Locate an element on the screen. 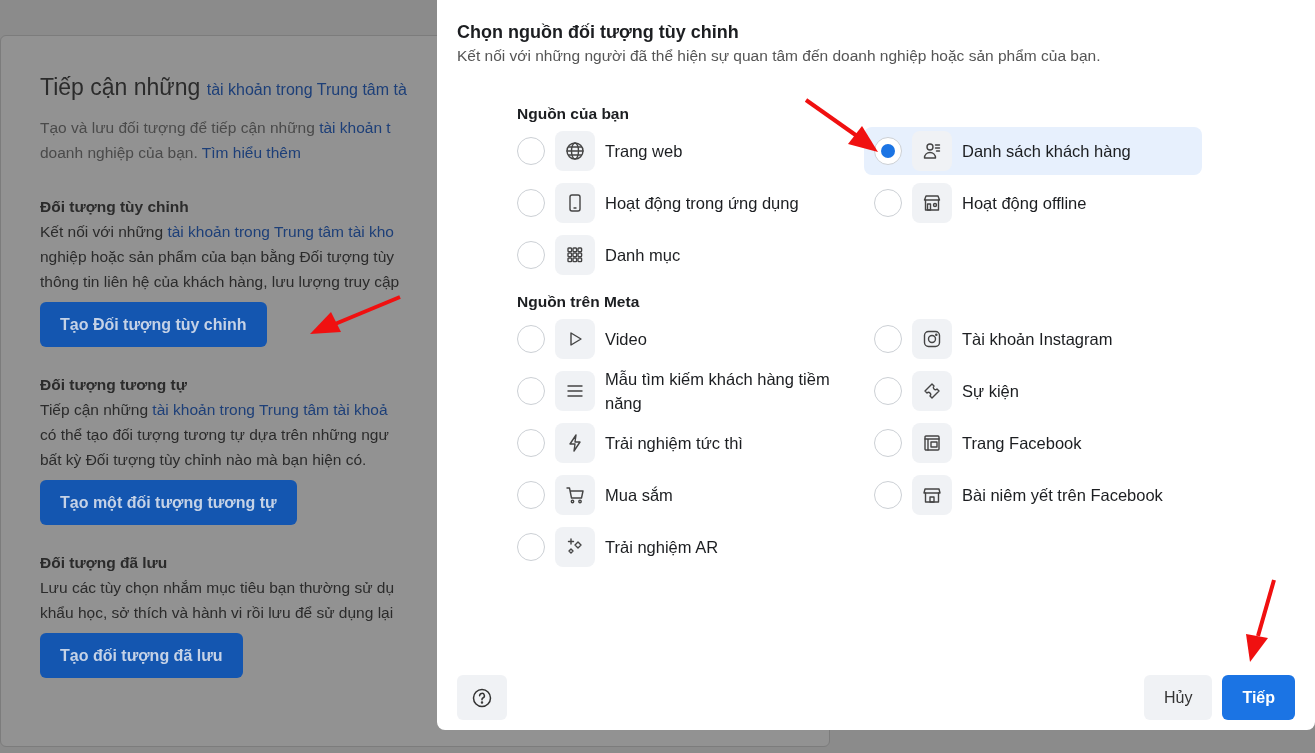 Image resolution: width=1315 pixels, height=753 pixels. option-label: Trang web is located at coordinates (644, 151).